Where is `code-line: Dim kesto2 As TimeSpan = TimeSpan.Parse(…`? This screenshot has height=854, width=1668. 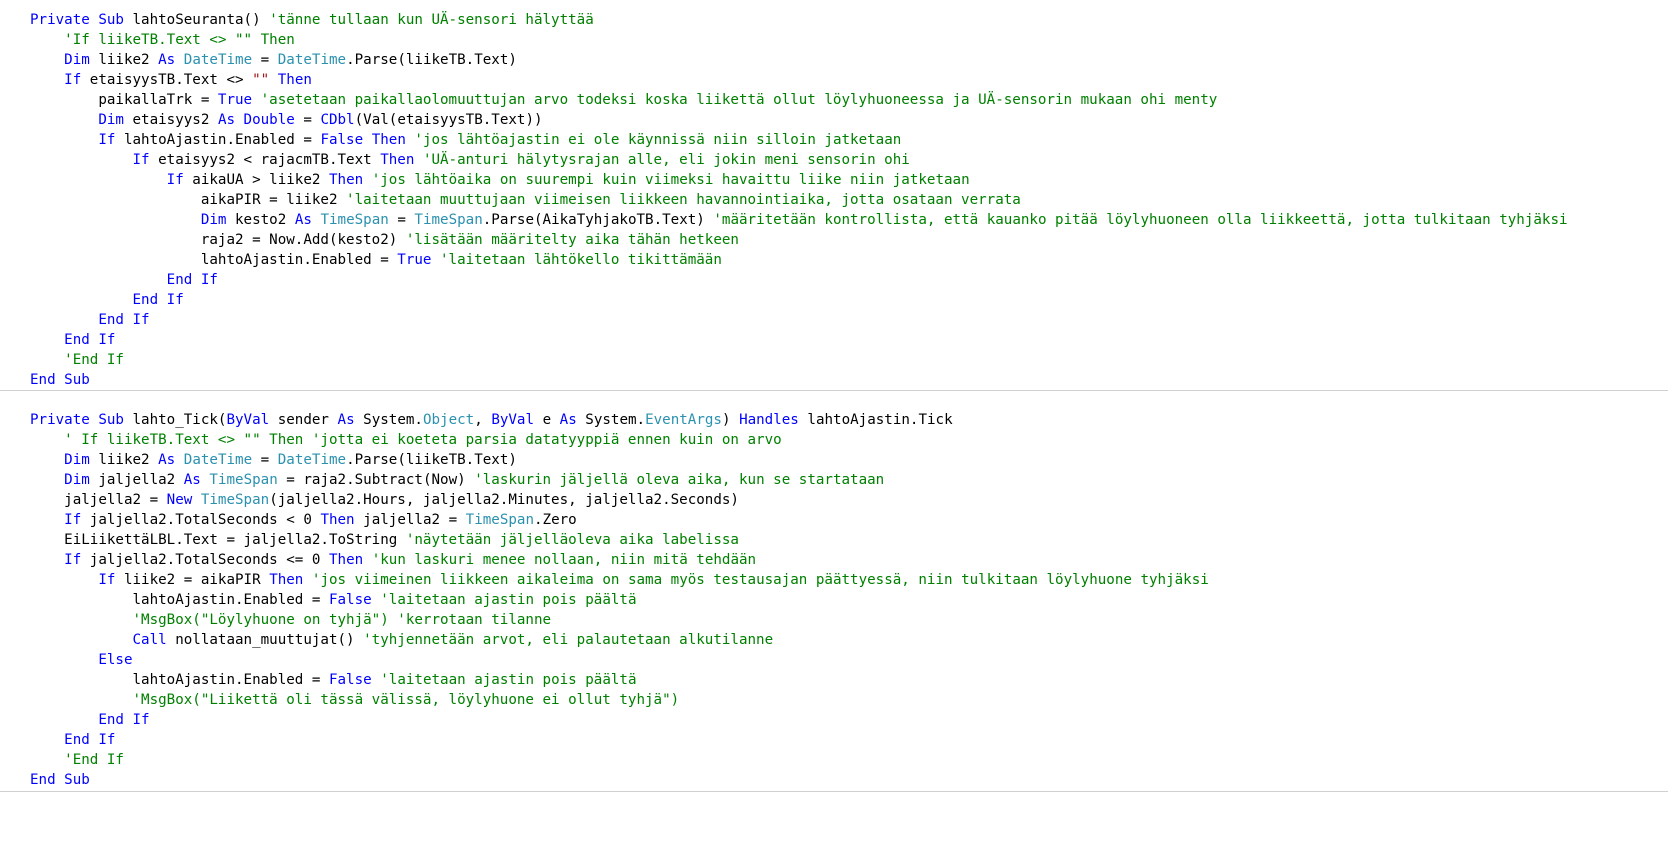 code-line: Dim kesto2 As TimeSpan = TimeSpan.Parse(… is located at coordinates (799, 220).